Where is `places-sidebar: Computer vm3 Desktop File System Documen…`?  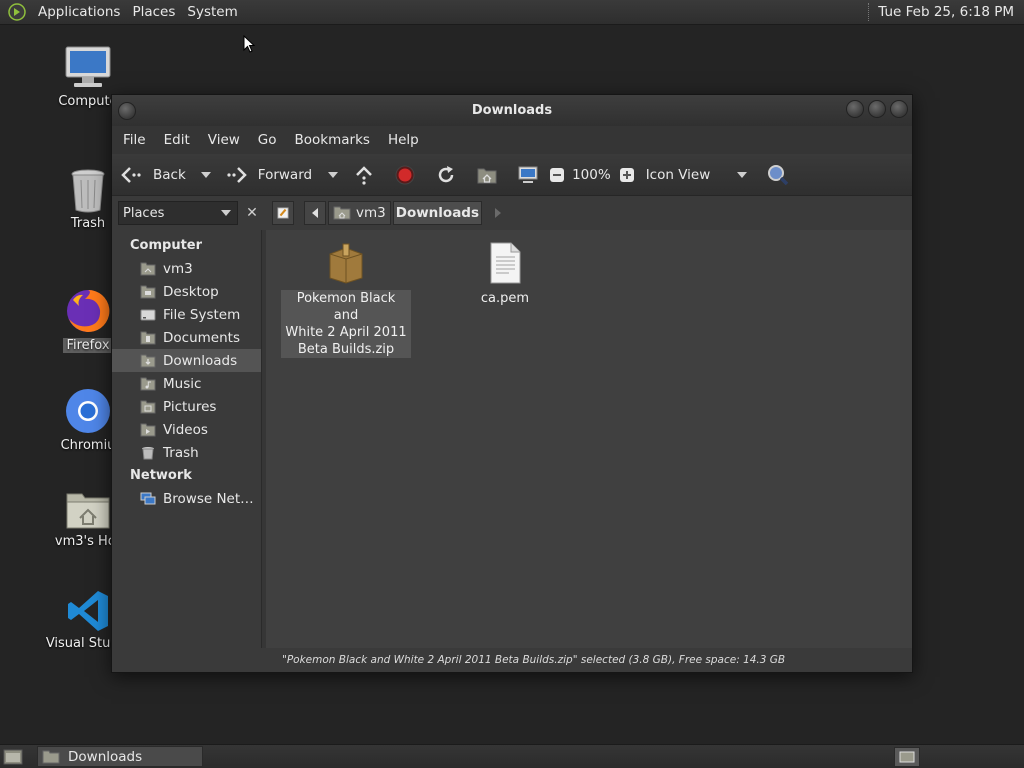 places-sidebar: Computer vm3 Desktop File System Documen… is located at coordinates (187, 439).